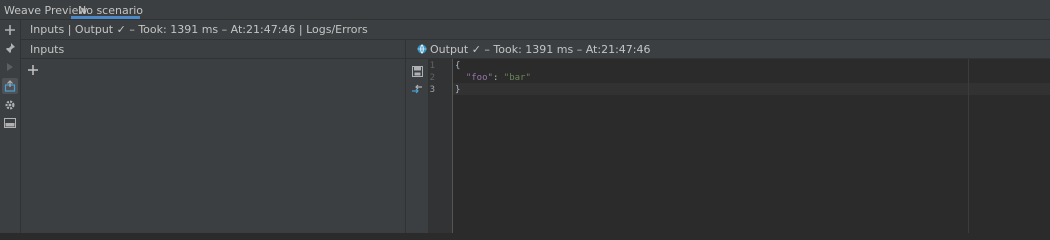 The image size is (1050, 240). Describe the element at coordinates (213, 49) in the screenshot. I see `inputs-header: Inputs` at that location.